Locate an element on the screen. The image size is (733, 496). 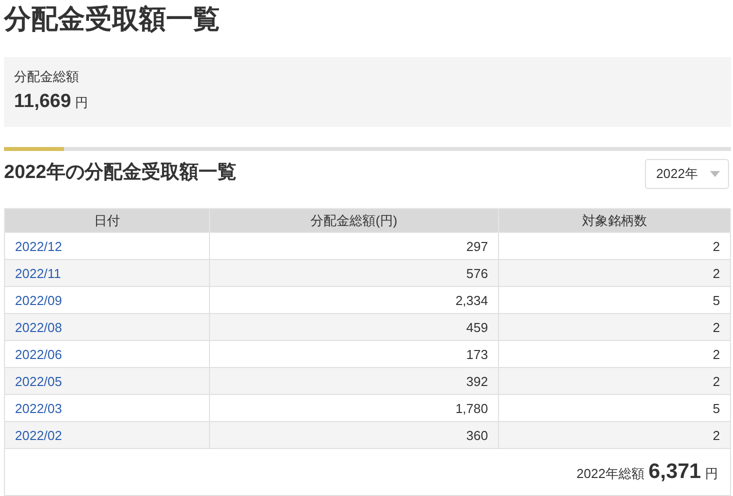
column-header: 日付 is located at coordinates (107, 220).